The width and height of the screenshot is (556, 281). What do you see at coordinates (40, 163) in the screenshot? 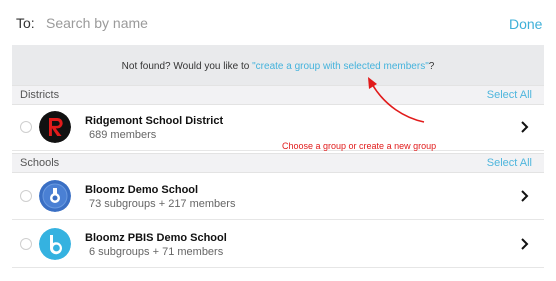
I see `section-title-schools: Schools` at bounding box center [40, 163].